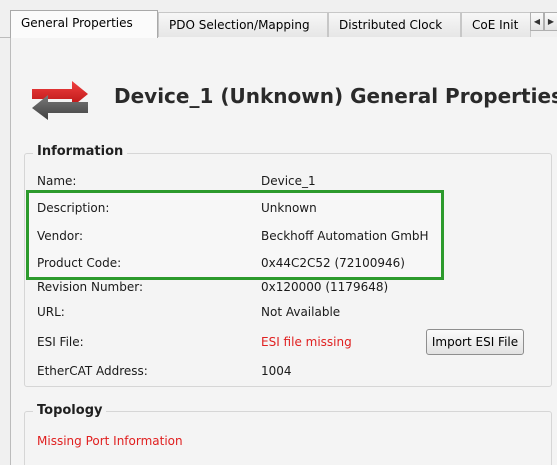  Describe the element at coordinates (57, 181) in the screenshot. I see `name-label: Name:` at that location.